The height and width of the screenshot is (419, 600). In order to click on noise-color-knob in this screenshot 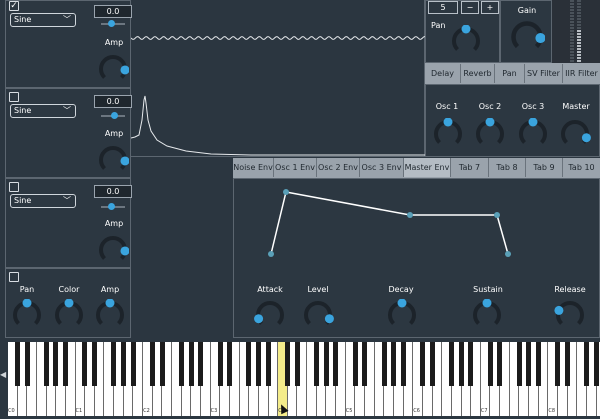, I will do `click(69, 315)`.